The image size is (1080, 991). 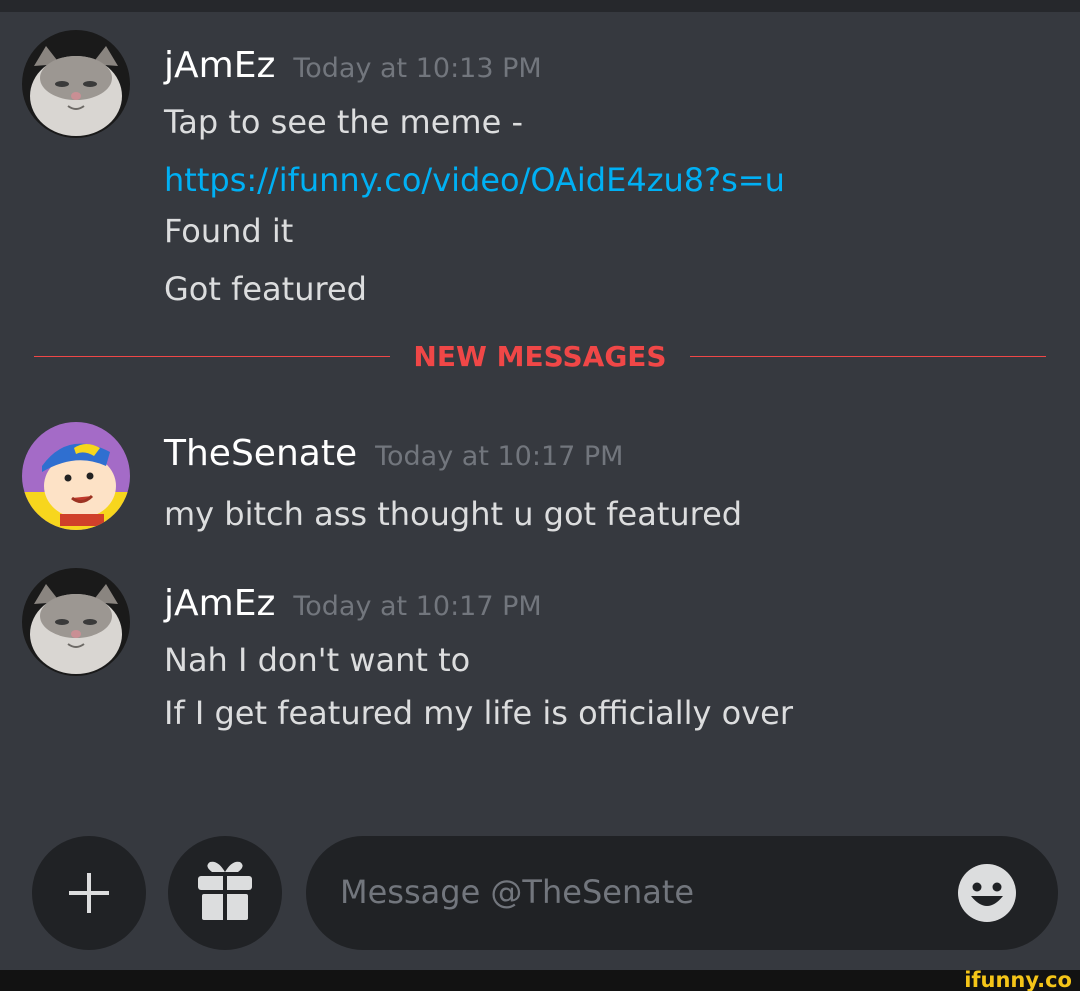 What do you see at coordinates (474, 180) in the screenshot?
I see `message-link: https://ifunny.co/video/OAidE4zu8?s=u` at bounding box center [474, 180].